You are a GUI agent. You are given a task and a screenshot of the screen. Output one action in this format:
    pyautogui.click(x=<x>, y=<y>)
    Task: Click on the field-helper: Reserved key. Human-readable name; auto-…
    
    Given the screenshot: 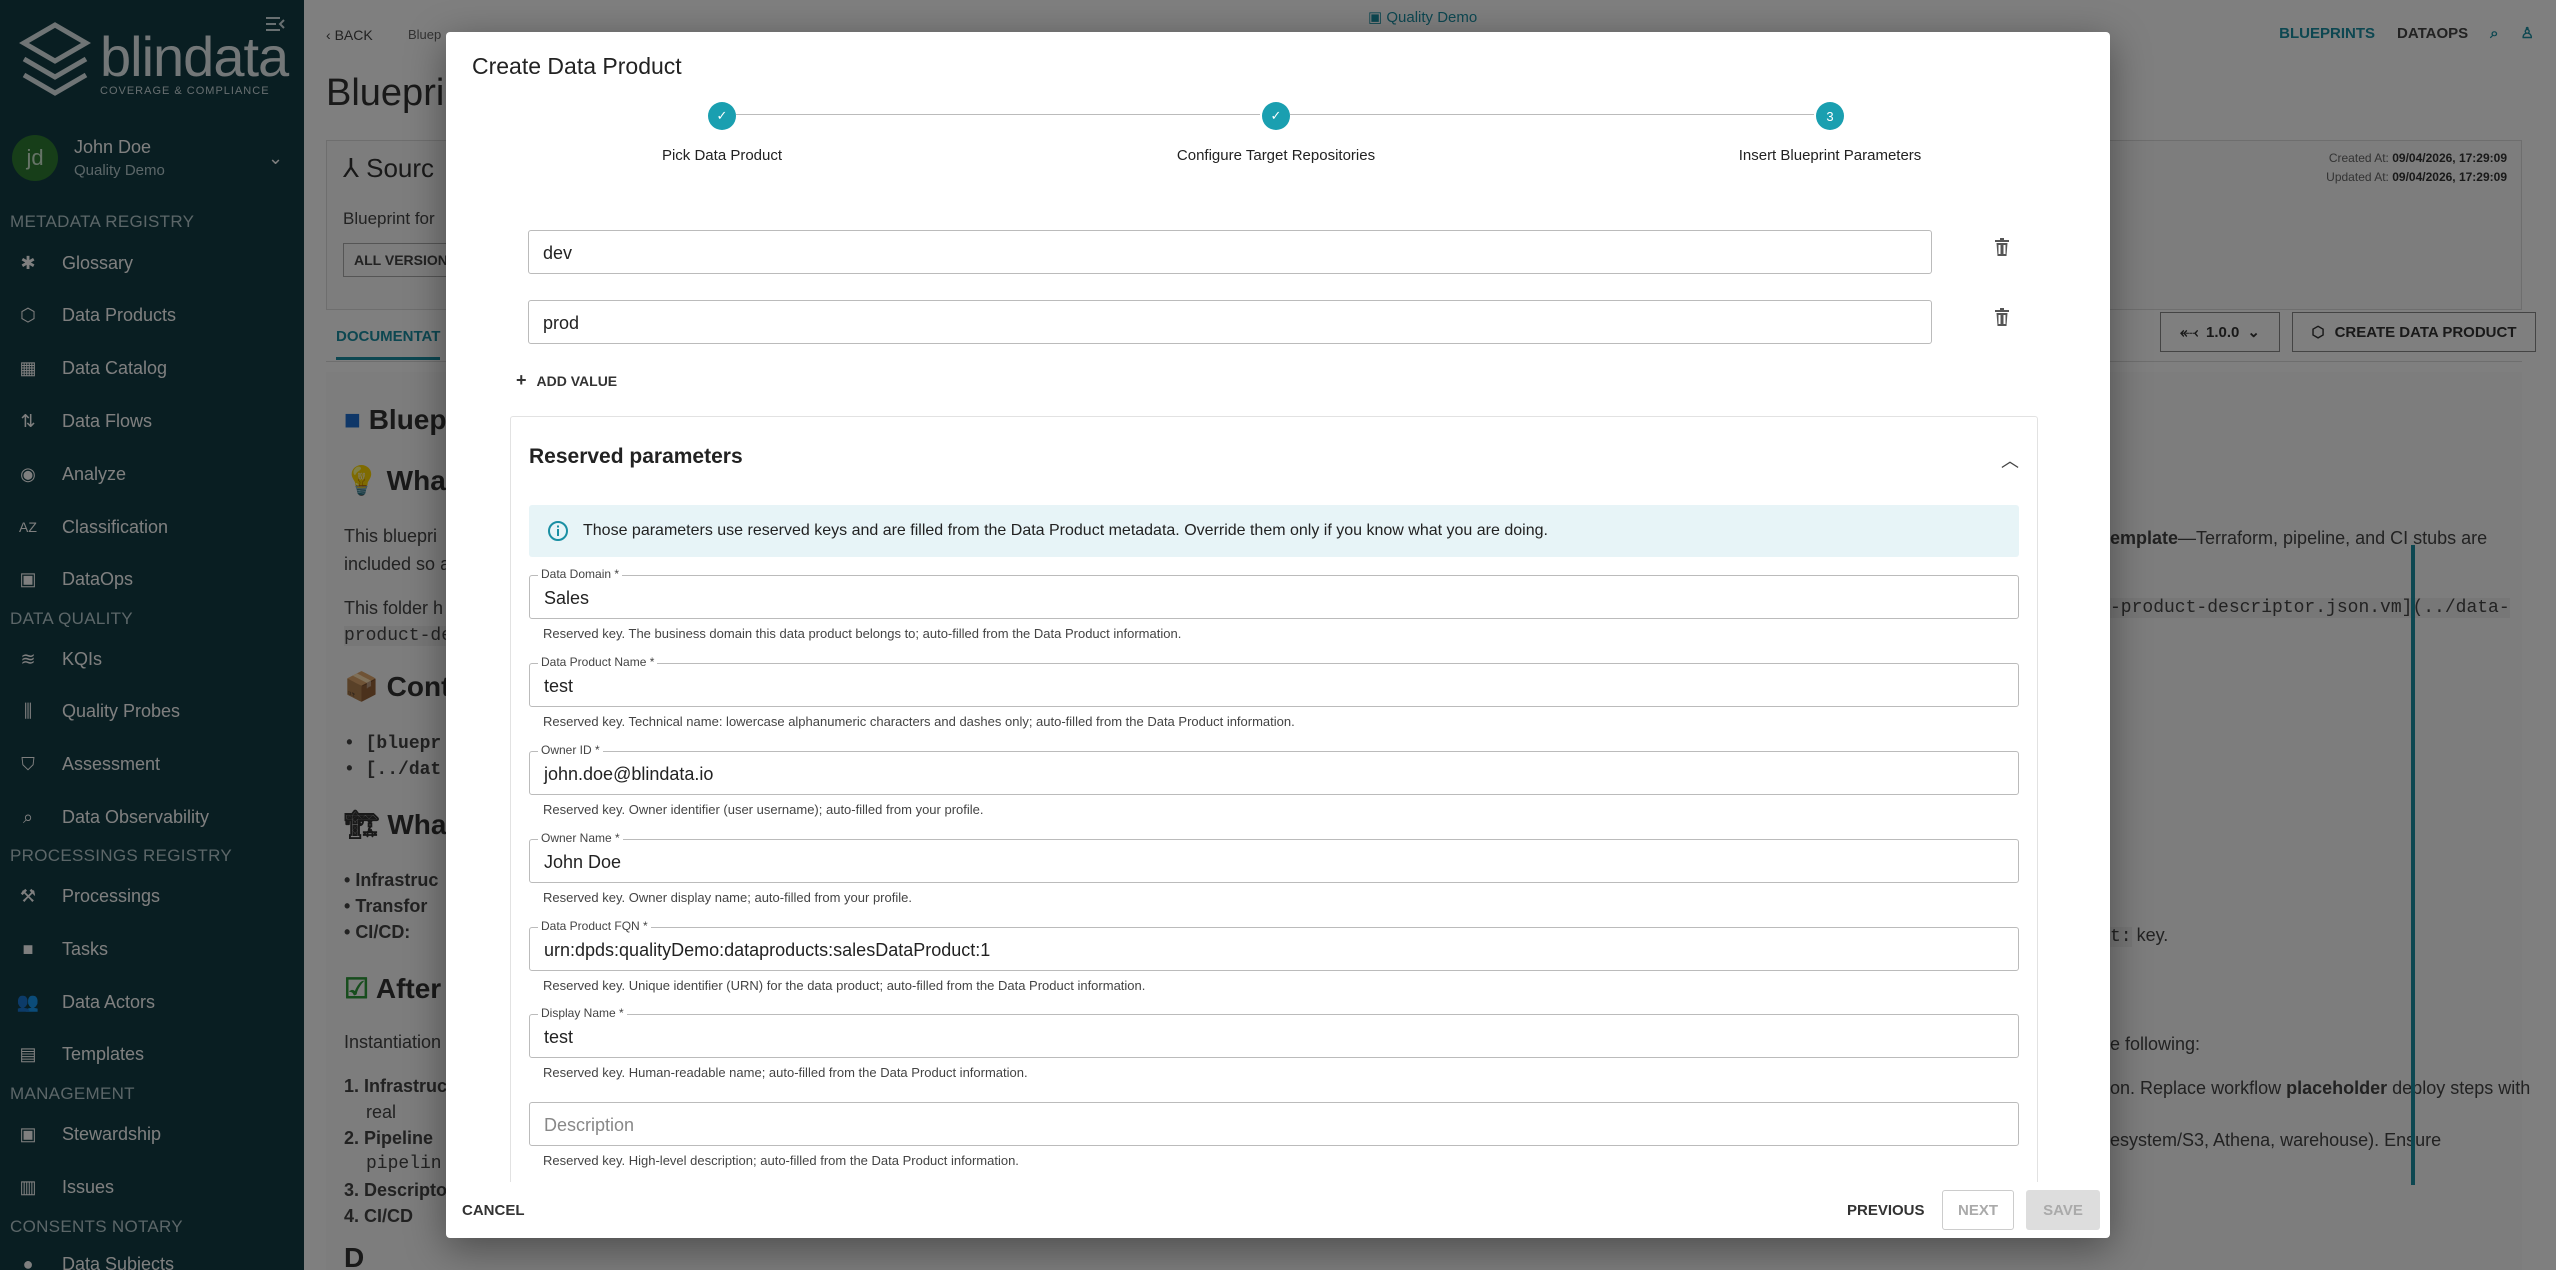 What is the action you would take?
    pyautogui.click(x=785, y=1072)
    